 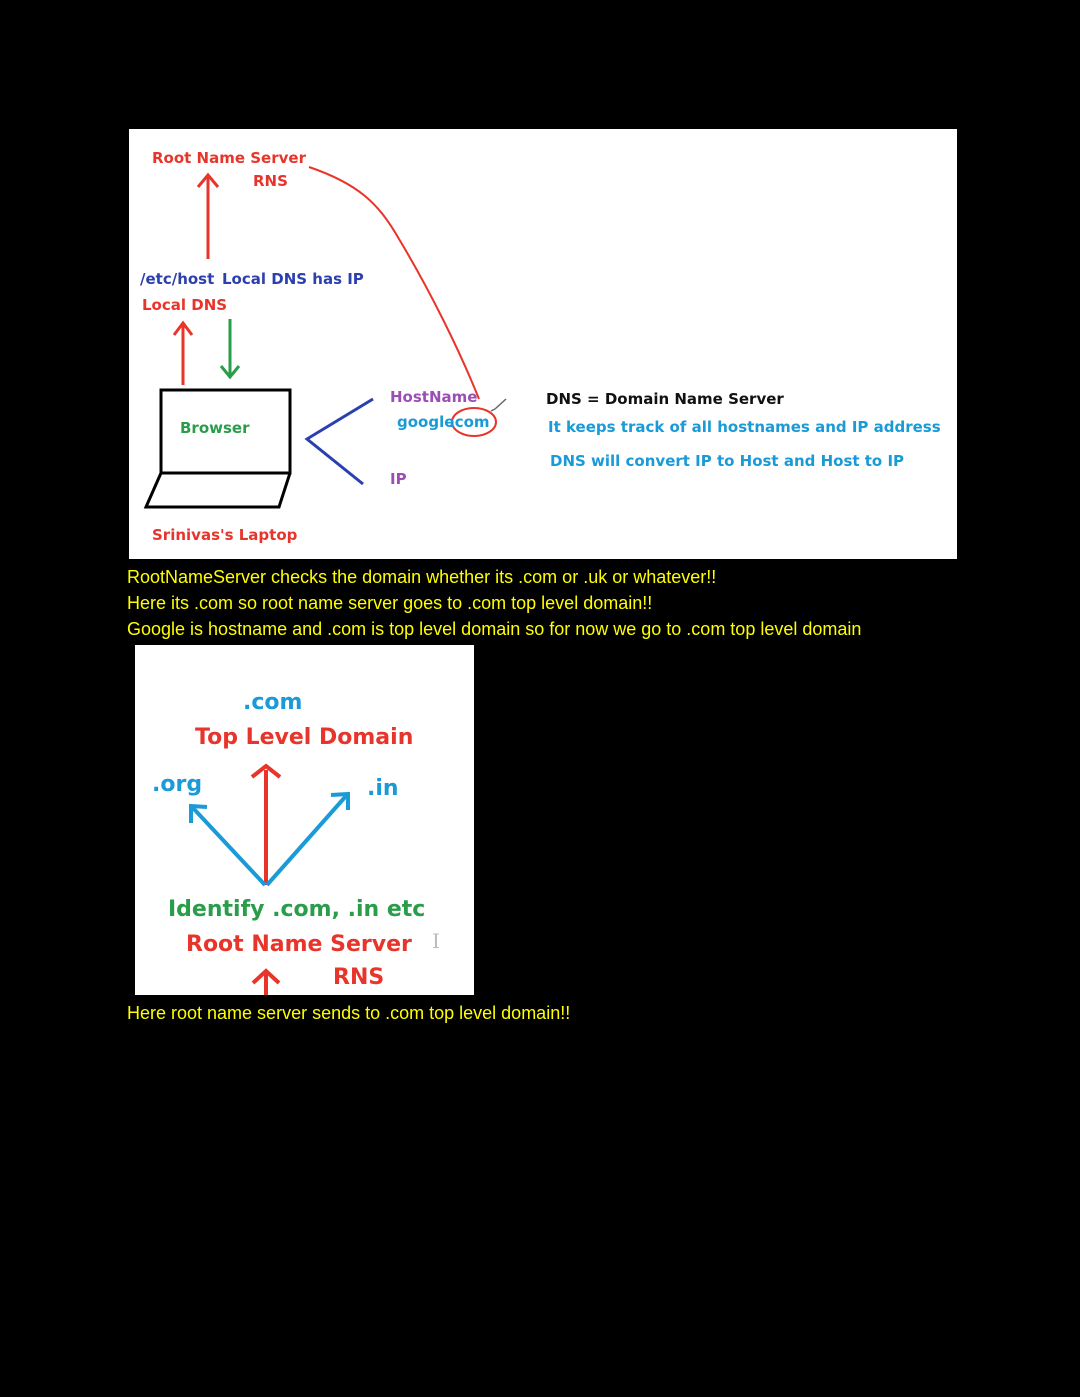 I want to click on laptop-caption: Srinivas's Laptop, so click(x=225, y=535).